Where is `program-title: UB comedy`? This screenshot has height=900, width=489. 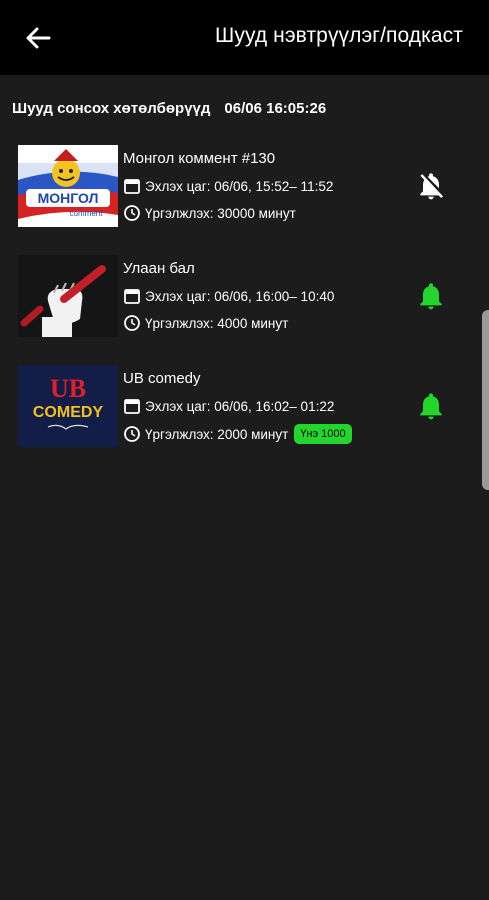
program-title: UB comedy is located at coordinates (162, 378).